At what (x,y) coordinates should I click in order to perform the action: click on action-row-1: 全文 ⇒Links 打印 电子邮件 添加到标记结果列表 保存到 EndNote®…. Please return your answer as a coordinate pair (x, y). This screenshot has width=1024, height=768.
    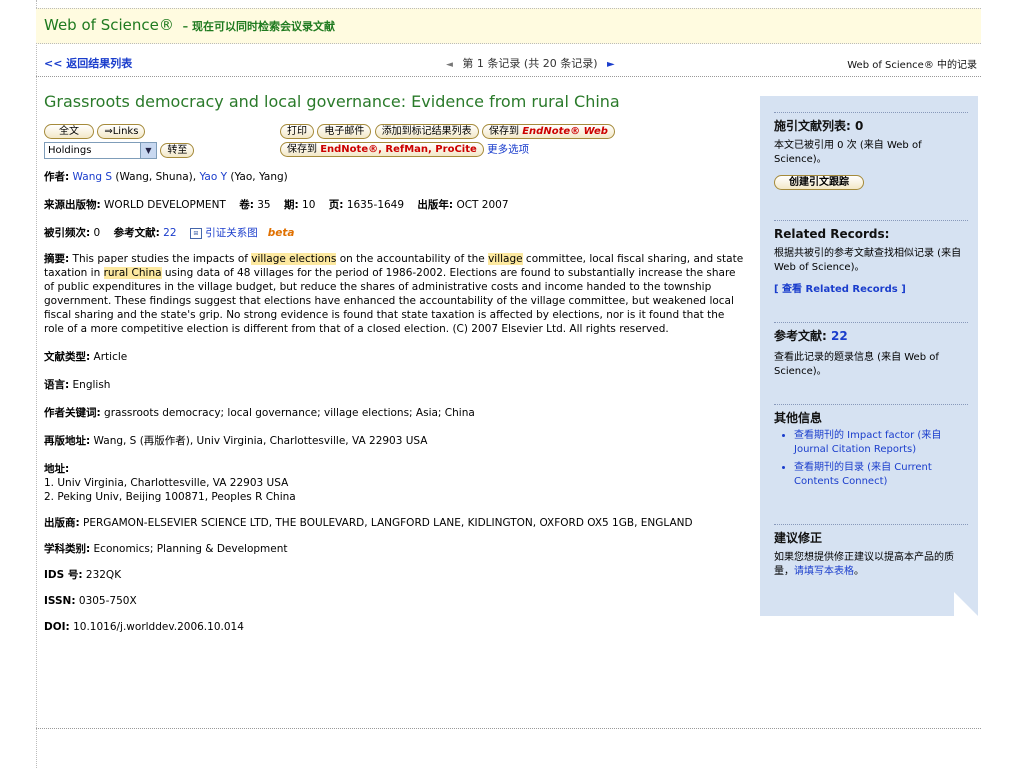
    Looking at the image, I should click on (394, 133).